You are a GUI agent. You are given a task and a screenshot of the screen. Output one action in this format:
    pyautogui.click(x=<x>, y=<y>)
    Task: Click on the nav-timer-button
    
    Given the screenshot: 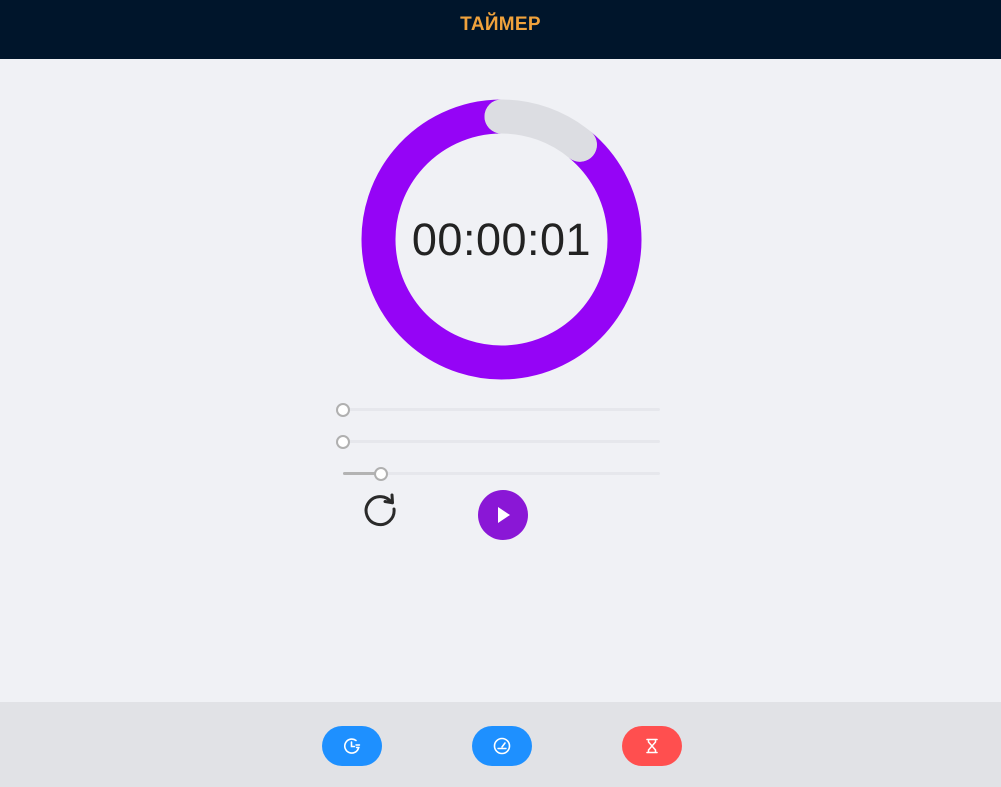 What is the action you would take?
    pyautogui.click(x=652, y=746)
    